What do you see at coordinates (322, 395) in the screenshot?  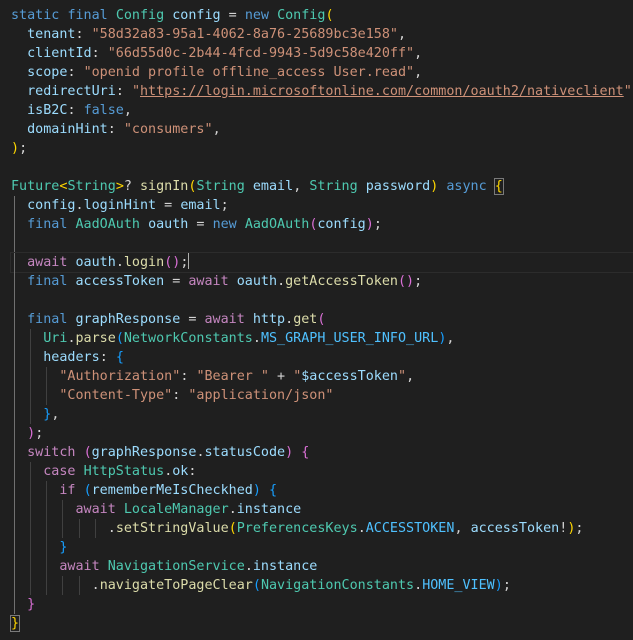 I see `code-line: "Content-Type": "application/json"` at bounding box center [322, 395].